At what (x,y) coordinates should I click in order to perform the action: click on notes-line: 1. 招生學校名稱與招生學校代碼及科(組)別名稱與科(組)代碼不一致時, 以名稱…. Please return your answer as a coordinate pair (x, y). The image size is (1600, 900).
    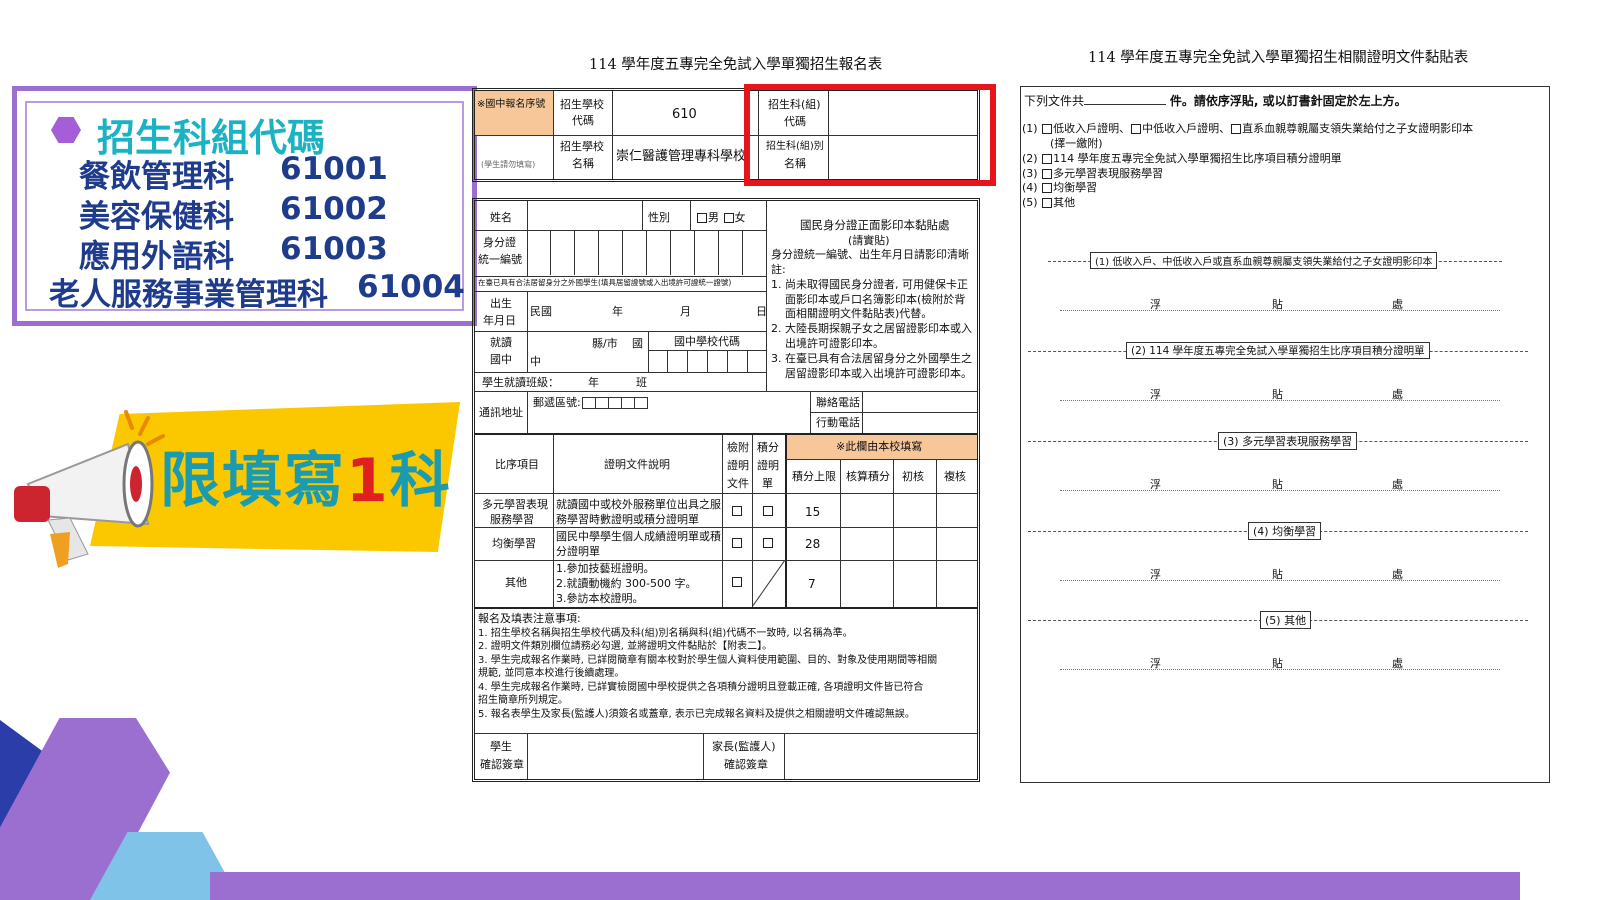
    Looking at the image, I should click on (665, 633).